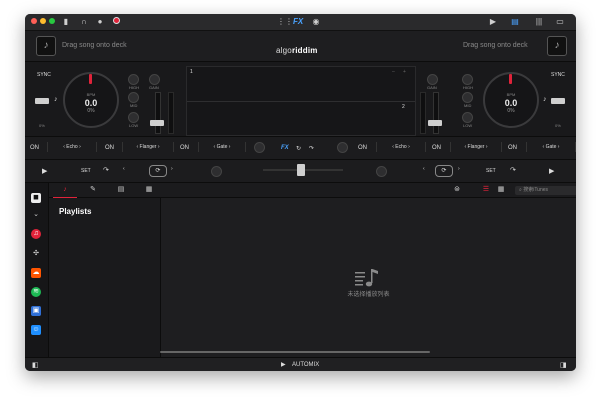  What do you see at coordinates (342, 147) in the screenshot?
I see `right-fx-knob` at bounding box center [342, 147].